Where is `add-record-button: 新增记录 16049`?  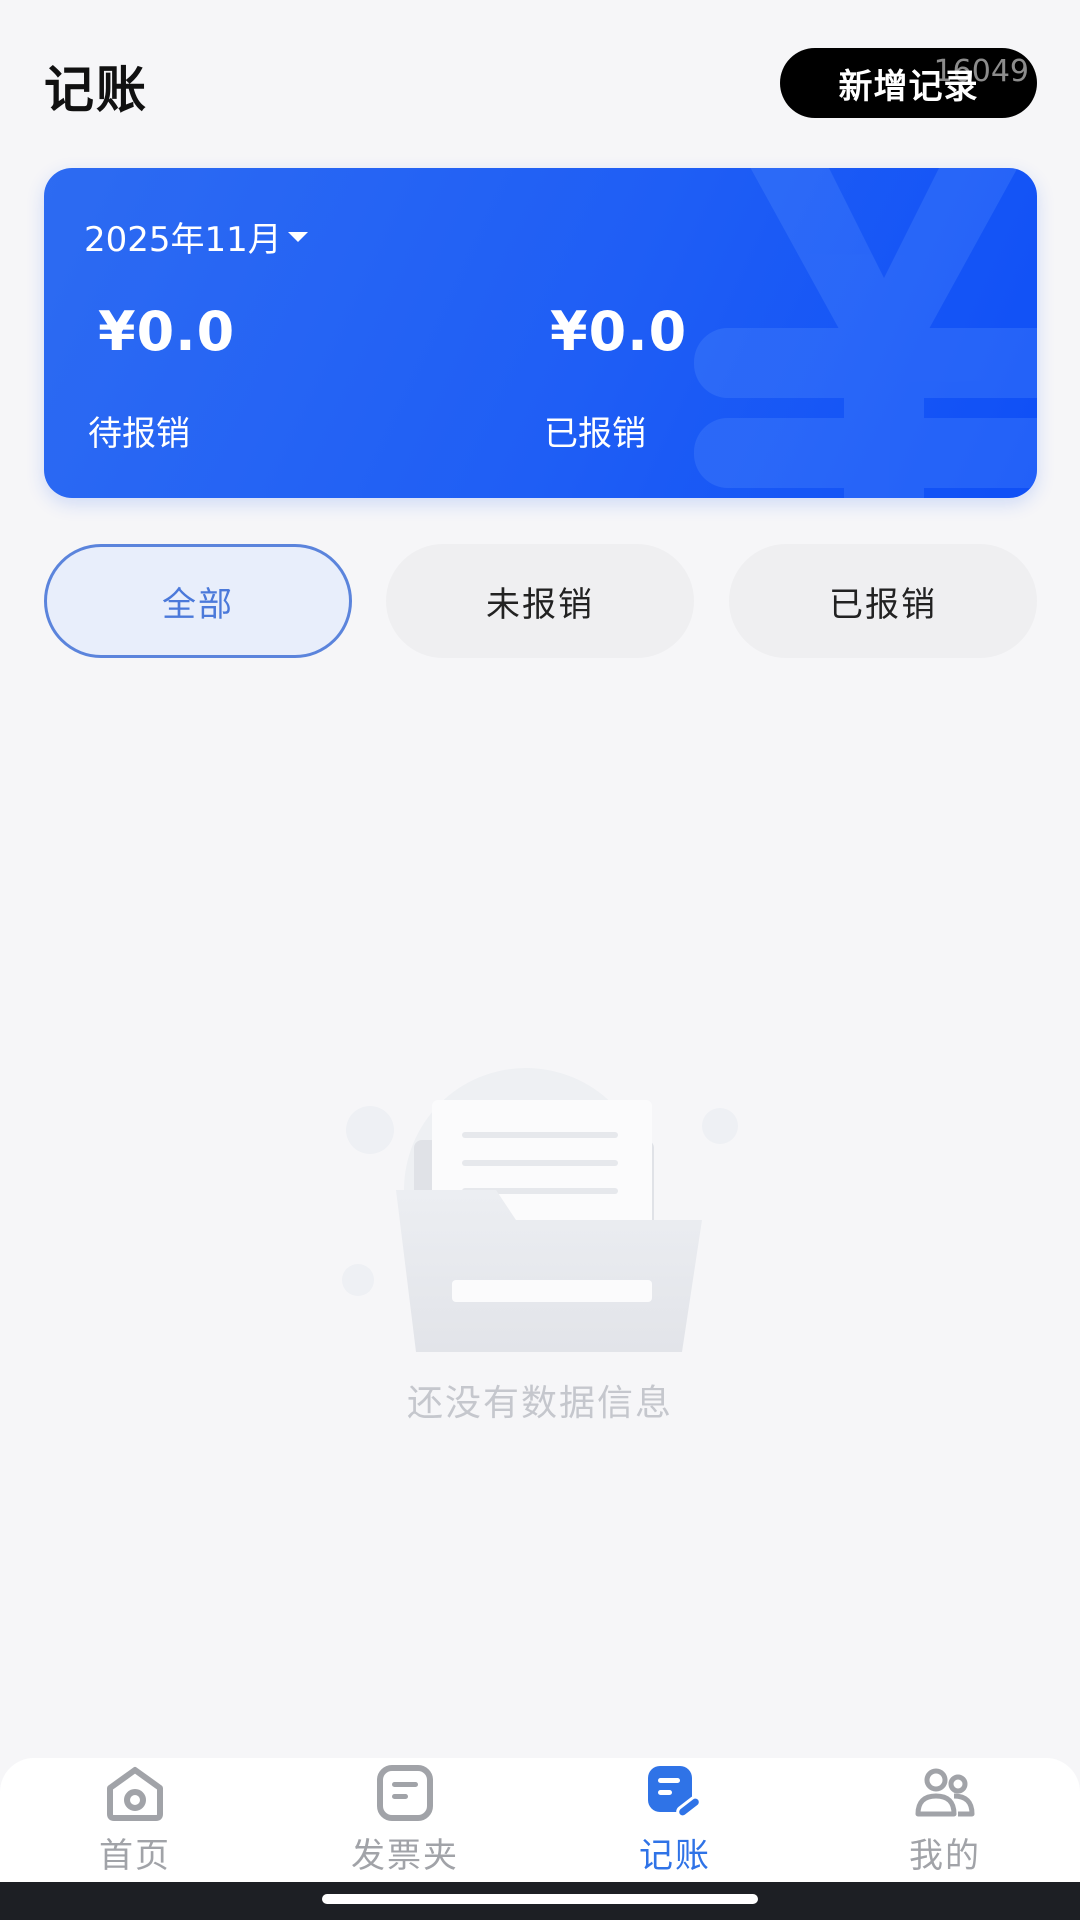
add-record-button: 新增记录 16049 is located at coordinates (908, 83).